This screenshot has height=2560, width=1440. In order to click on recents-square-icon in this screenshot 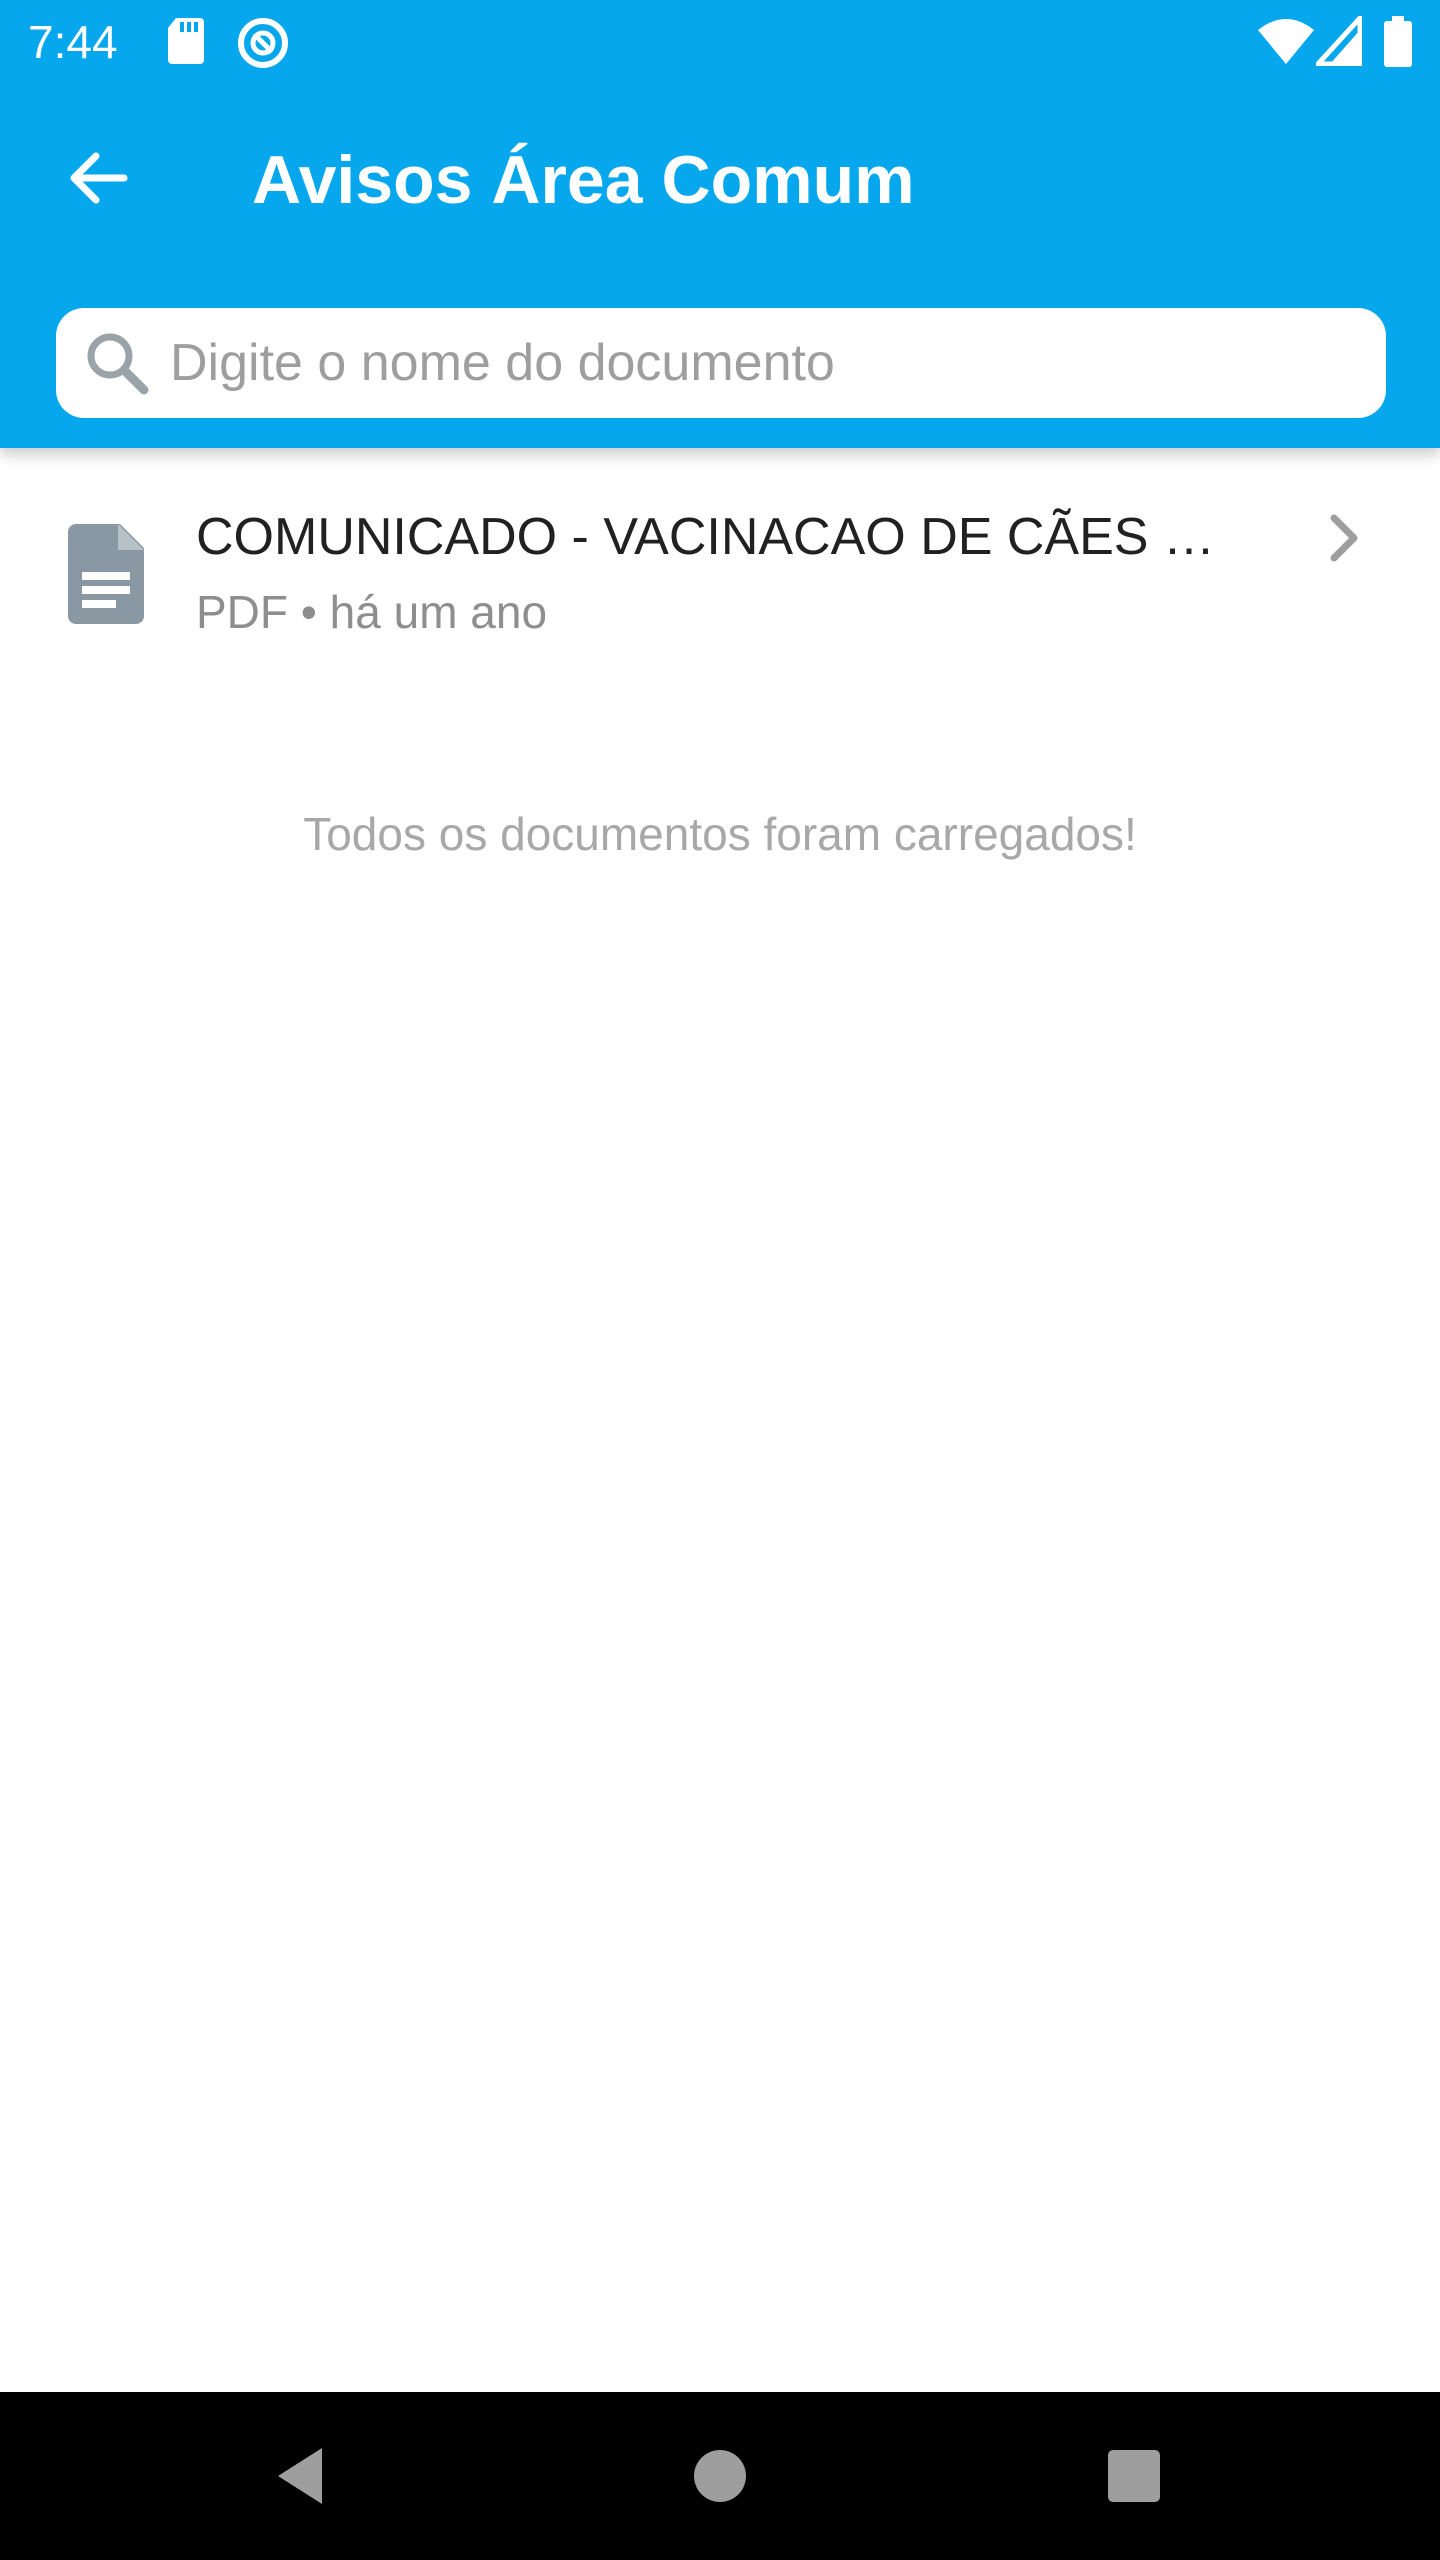, I will do `click(1134, 2476)`.